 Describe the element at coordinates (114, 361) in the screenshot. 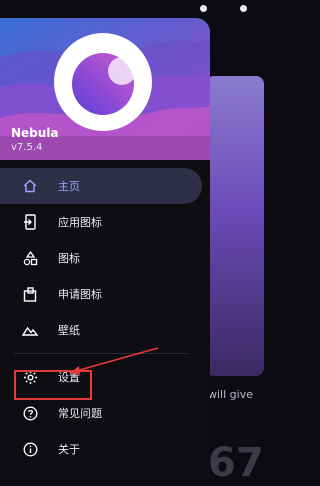

I see `annotation-arrow-icon` at that location.